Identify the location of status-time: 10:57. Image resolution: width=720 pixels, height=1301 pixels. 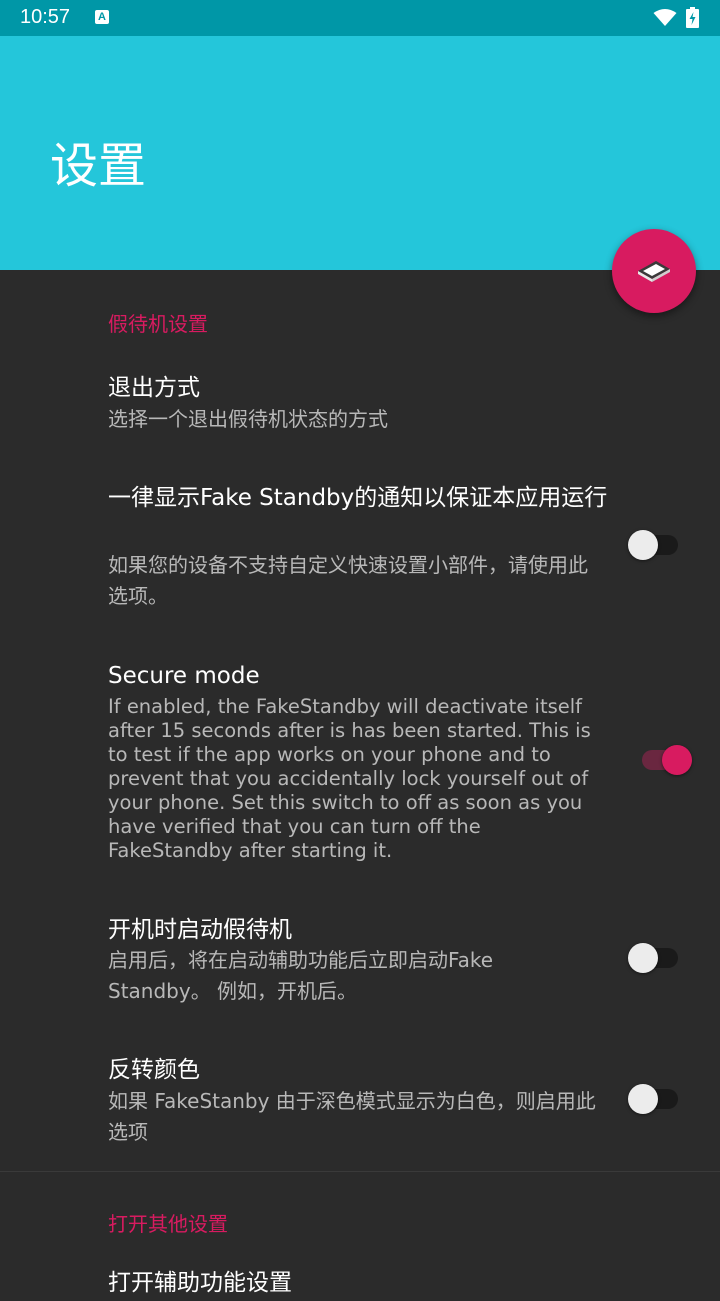
(45, 17).